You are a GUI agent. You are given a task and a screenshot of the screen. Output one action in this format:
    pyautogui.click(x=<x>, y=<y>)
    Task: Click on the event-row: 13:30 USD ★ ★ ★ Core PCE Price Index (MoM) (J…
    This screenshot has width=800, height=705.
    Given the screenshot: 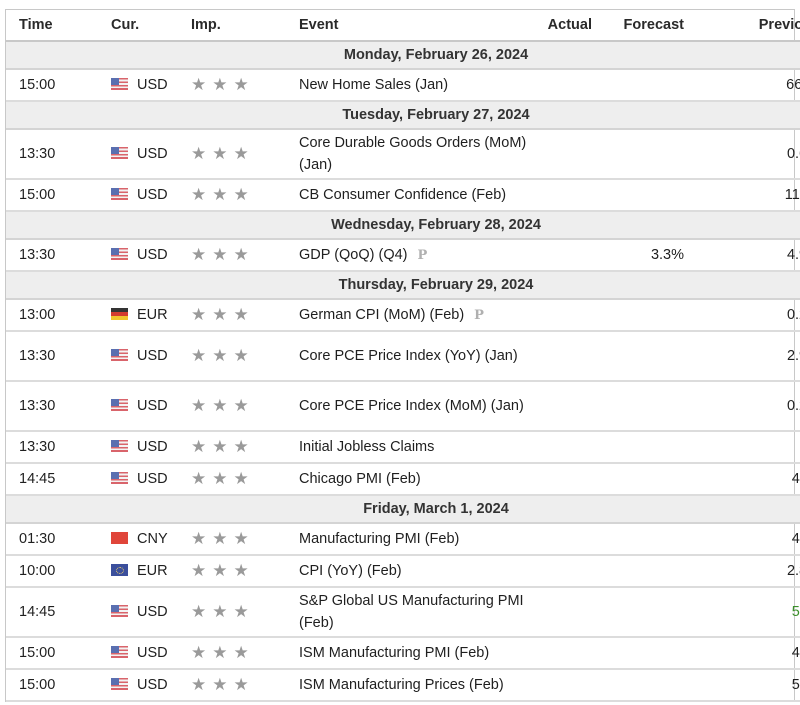 What is the action you would take?
    pyautogui.click(x=403, y=406)
    